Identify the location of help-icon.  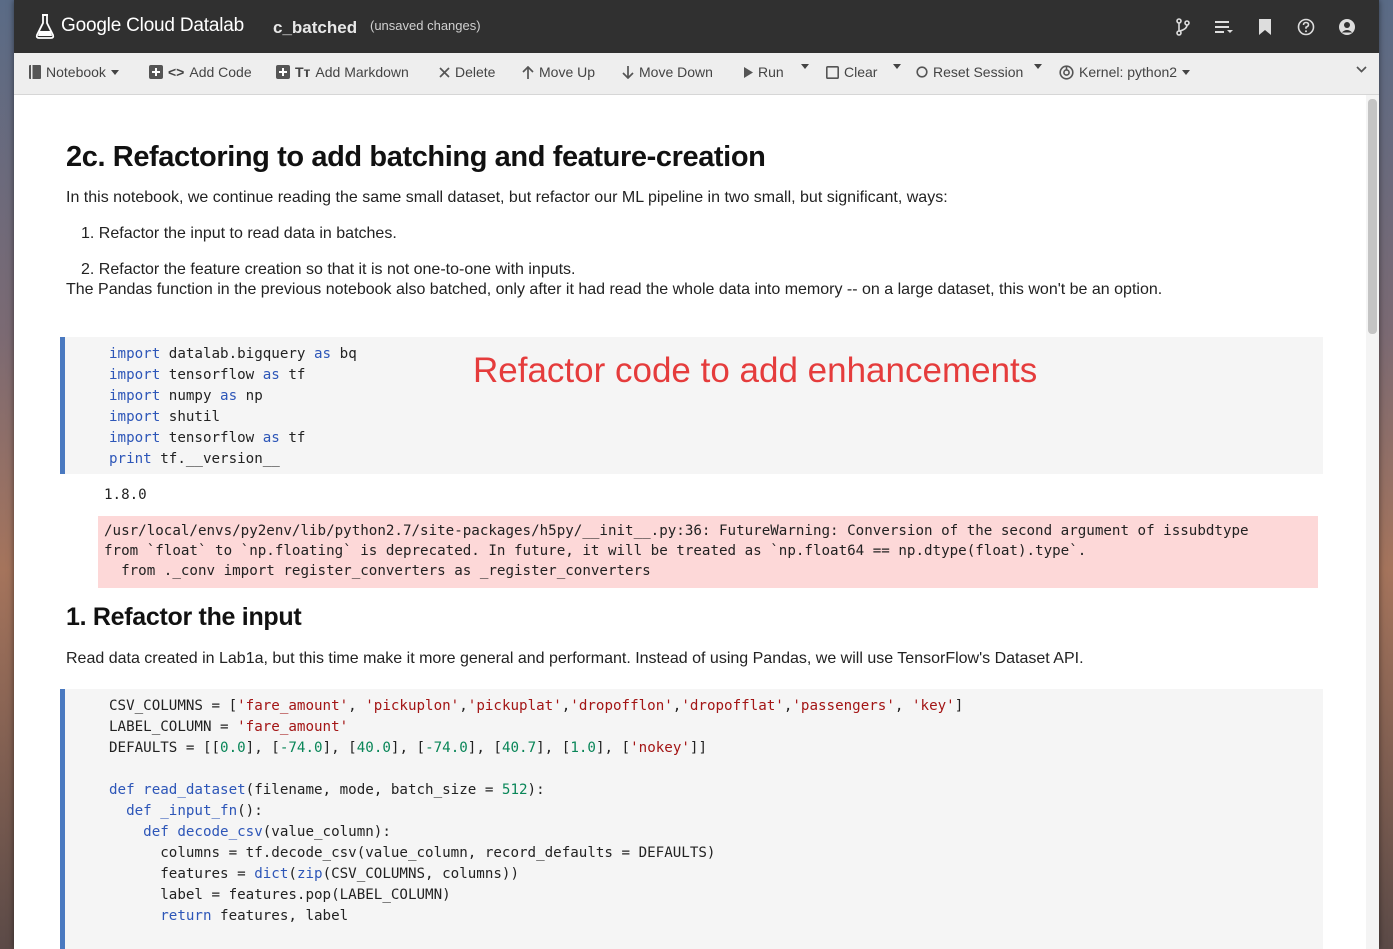
(1305, 27).